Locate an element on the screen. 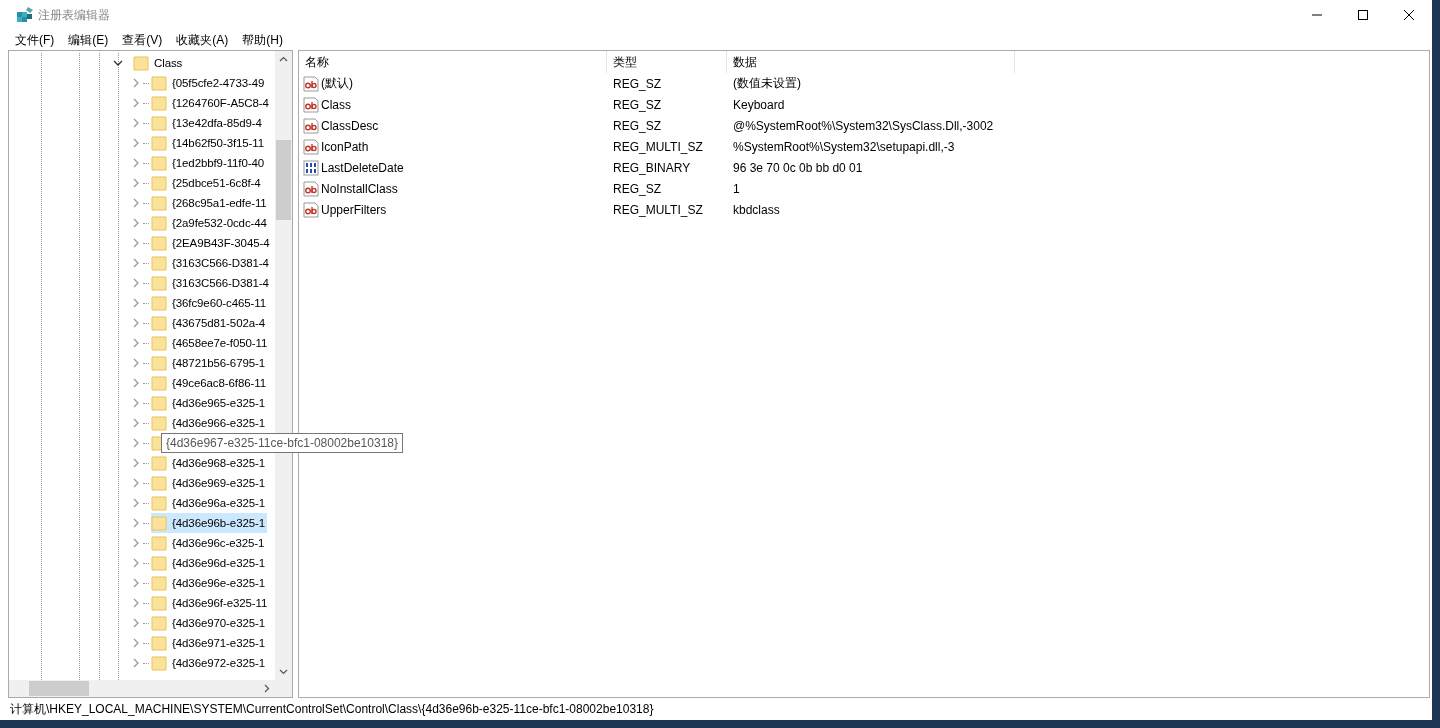 Image resolution: width=1440 pixels, height=728 pixels. tree-label: {4d36e972-e325-1 is located at coordinates (219, 663).